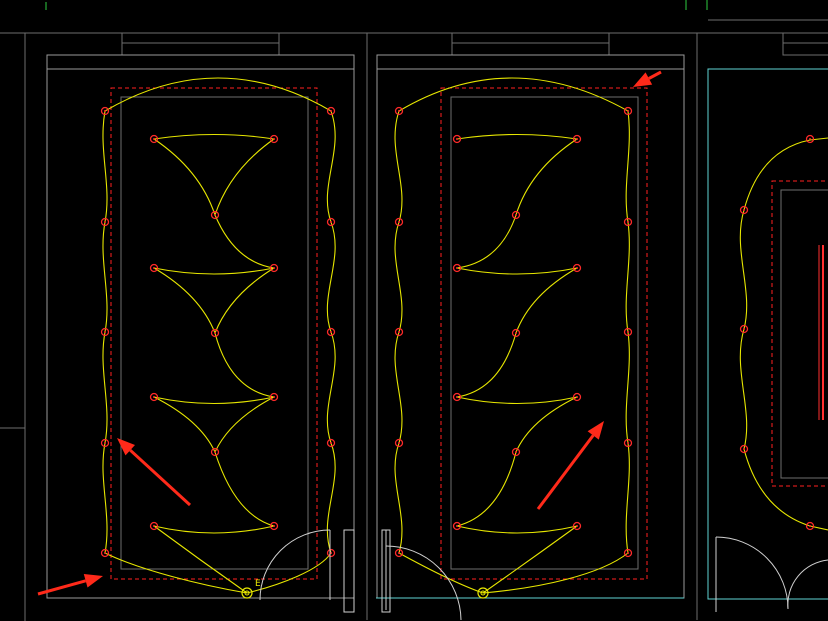  What do you see at coordinates (804, 334) in the screenshot?
I see `ceiling-panel` at bounding box center [804, 334].